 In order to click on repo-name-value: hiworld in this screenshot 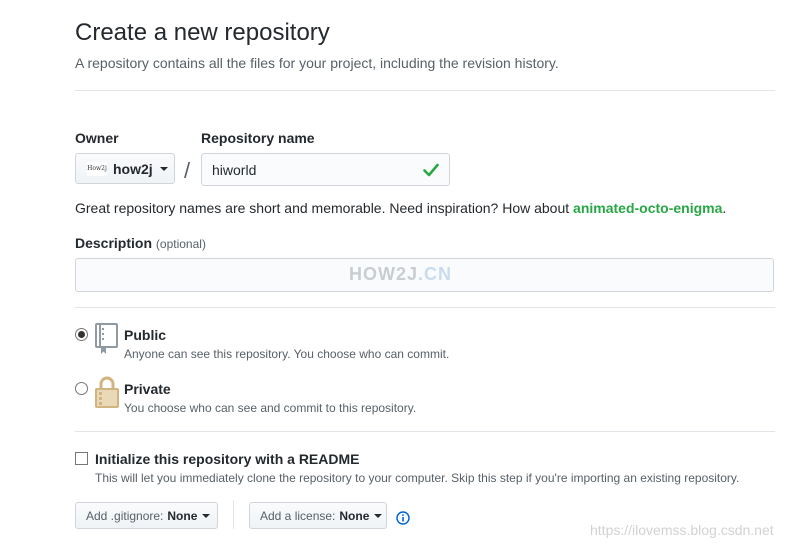, I will do `click(234, 169)`.